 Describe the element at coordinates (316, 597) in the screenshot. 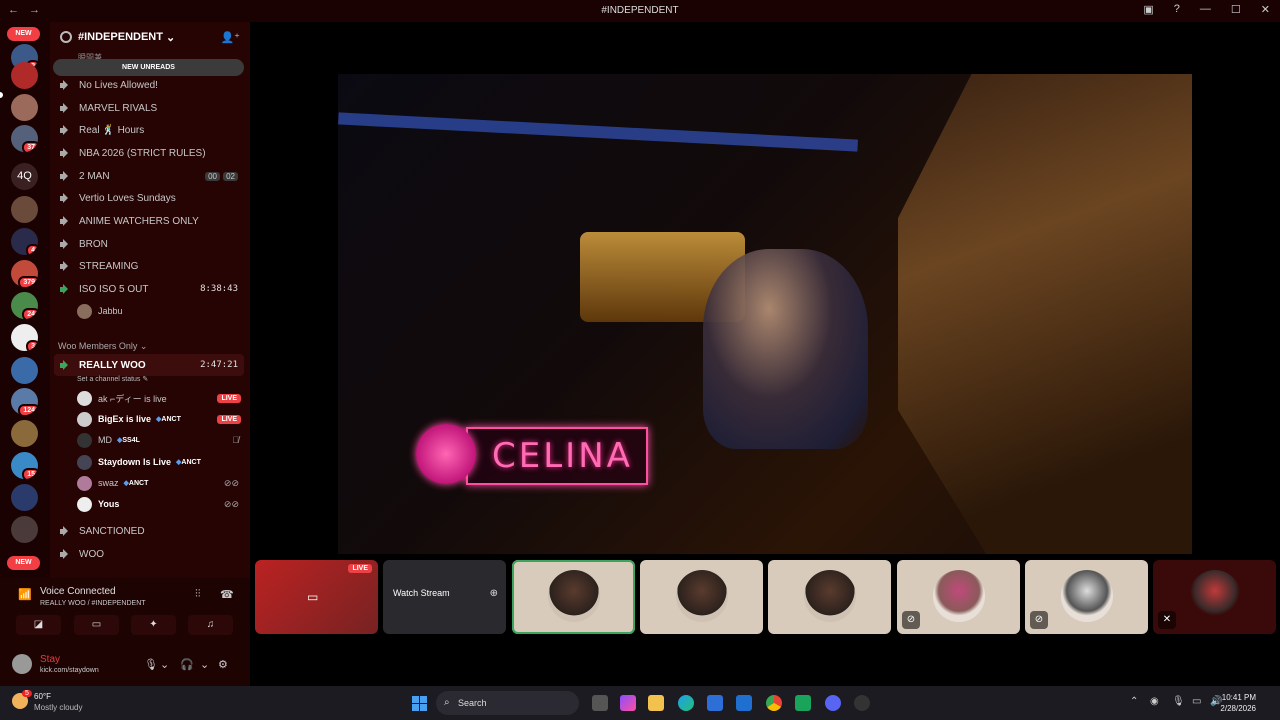

I see `stream-tile-live: LIVE ▭` at that location.